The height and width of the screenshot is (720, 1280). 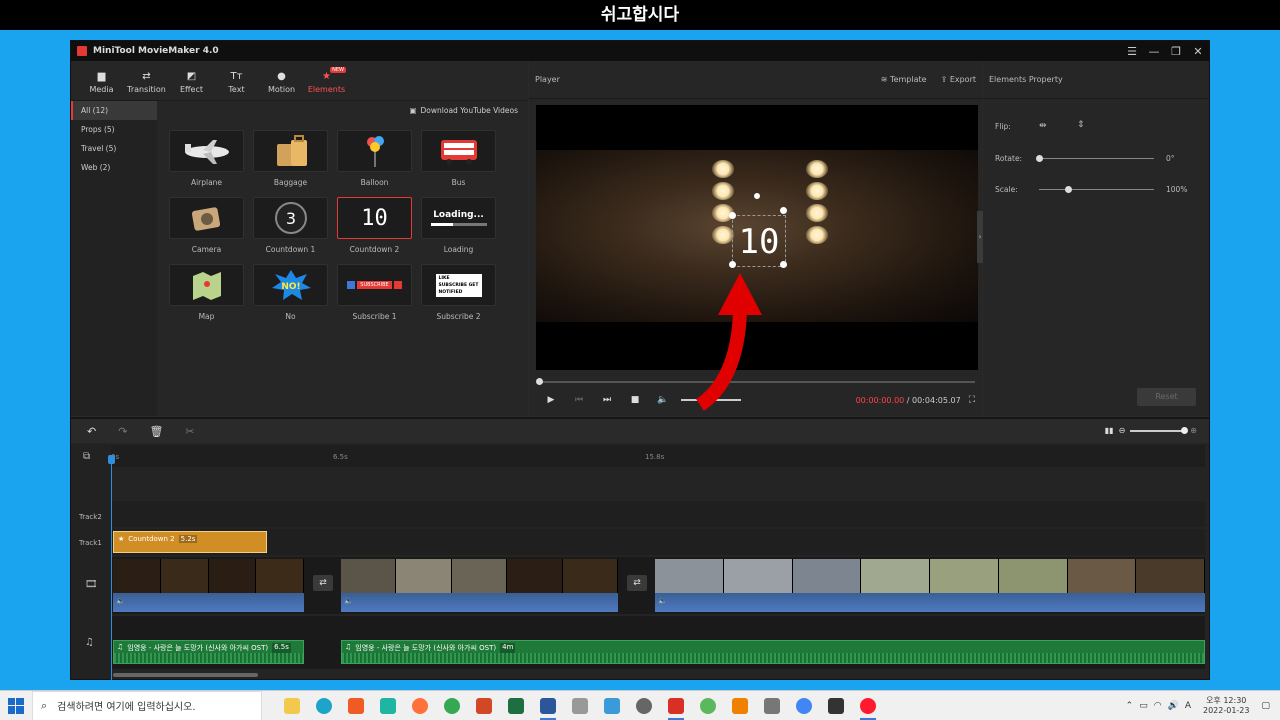 What do you see at coordinates (773, 652) in the screenshot?
I see `audio-clip-2: ♫ 임영웅 - 사랑은 늘 도망가 (신사와 아가씨 OST) 4m` at bounding box center [773, 652].